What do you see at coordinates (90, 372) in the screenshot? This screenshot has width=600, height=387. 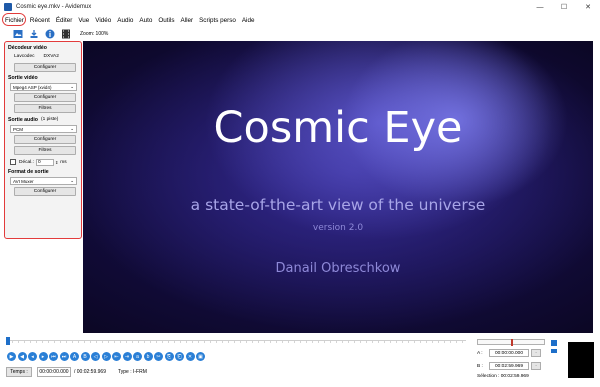 I see `total-time-label: / 00:02:59.969` at bounding box center [90, 372].